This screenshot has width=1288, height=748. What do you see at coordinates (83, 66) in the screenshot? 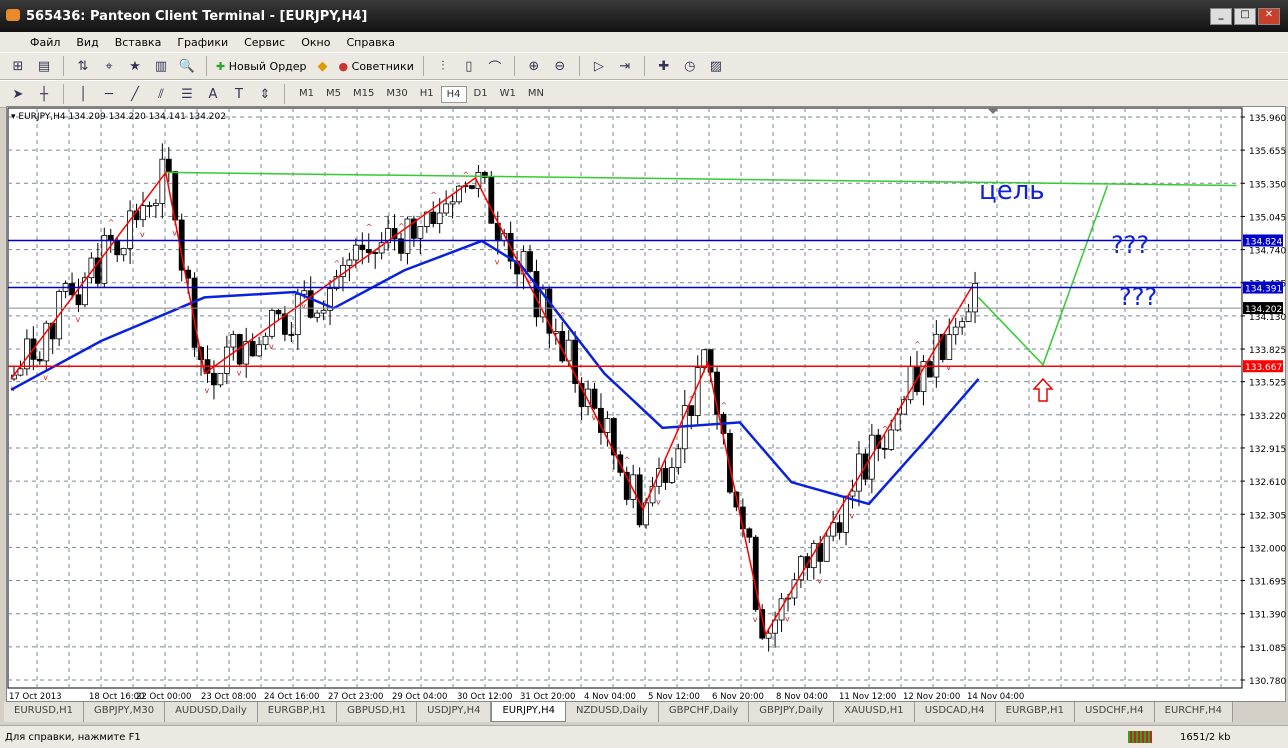
I see `market-watch-icon: ⇅` at bounding box center [83, 66].